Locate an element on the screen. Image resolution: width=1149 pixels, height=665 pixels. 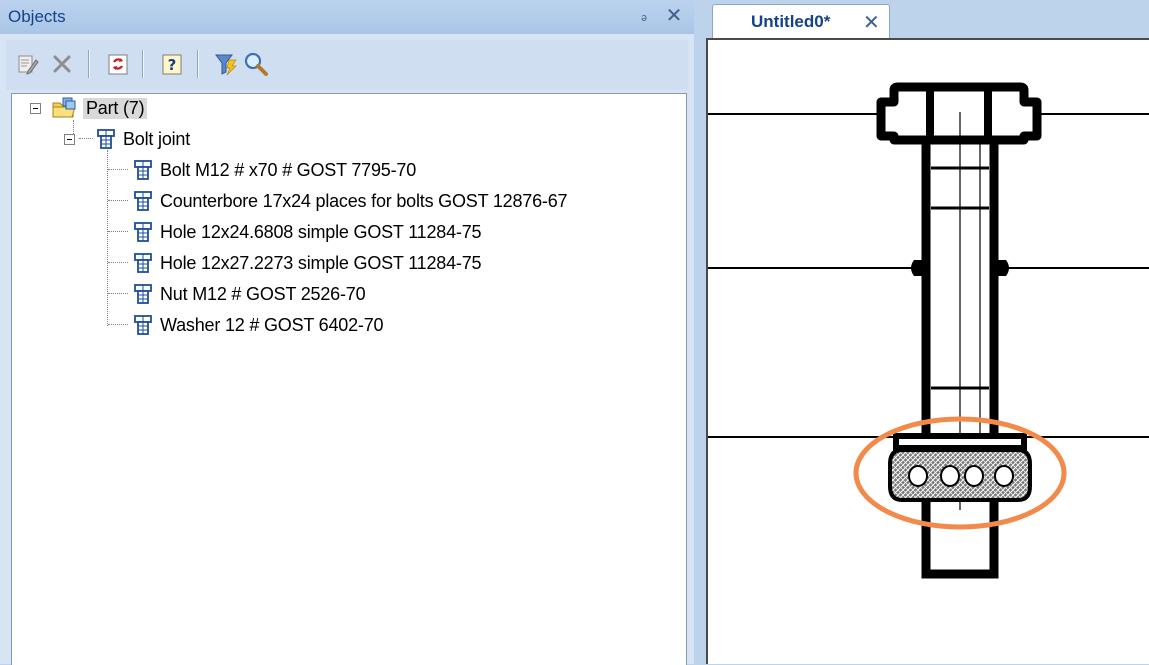
tree-node-label: Part (7) is located at coordinates (115, 108).